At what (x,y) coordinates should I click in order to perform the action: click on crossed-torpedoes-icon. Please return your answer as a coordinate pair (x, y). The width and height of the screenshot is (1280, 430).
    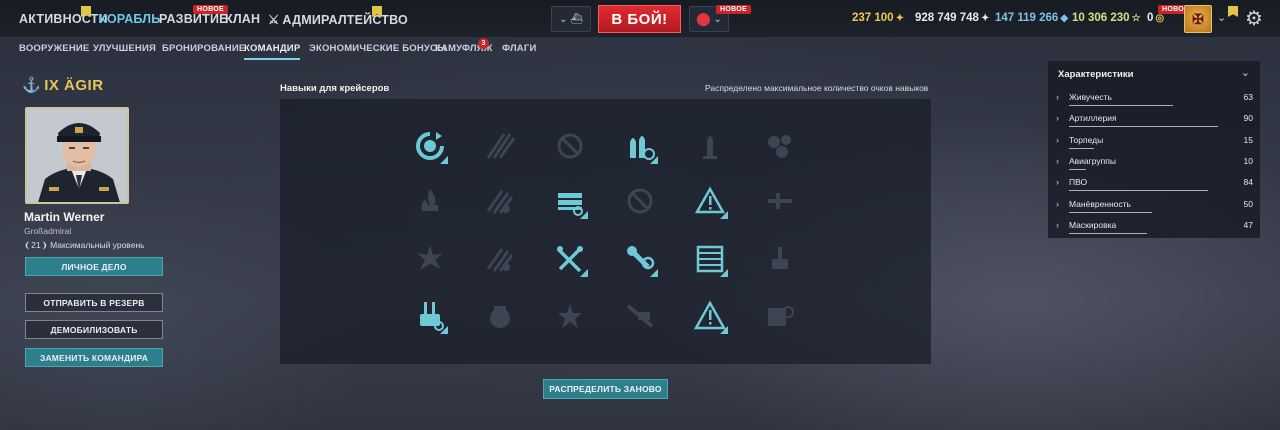
    Looking at the image, I should click on (570, 259).